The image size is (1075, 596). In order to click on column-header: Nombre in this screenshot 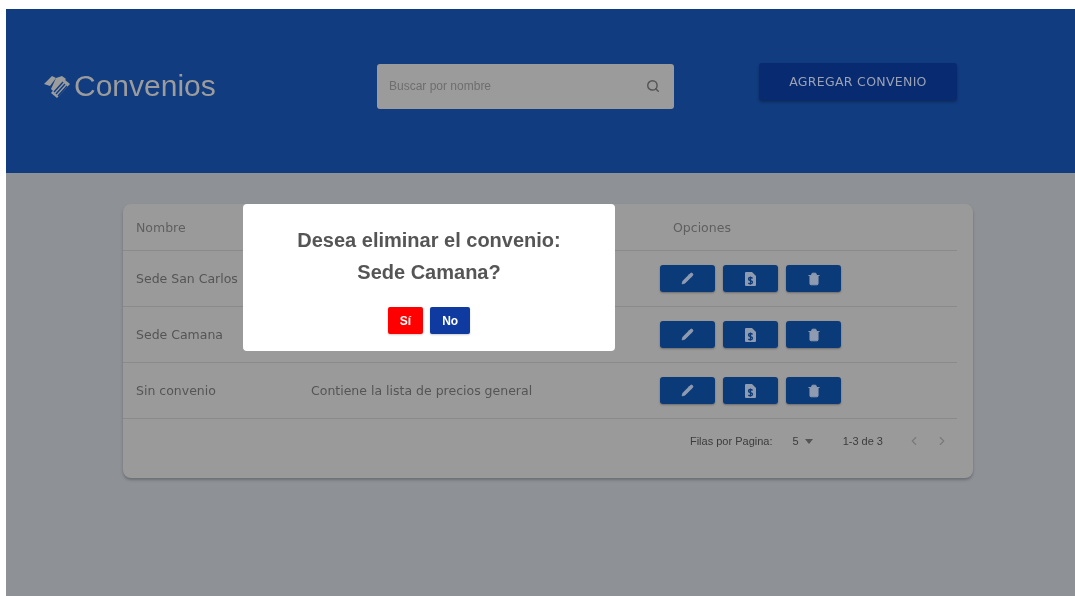, I will do `click(161, 227)`.